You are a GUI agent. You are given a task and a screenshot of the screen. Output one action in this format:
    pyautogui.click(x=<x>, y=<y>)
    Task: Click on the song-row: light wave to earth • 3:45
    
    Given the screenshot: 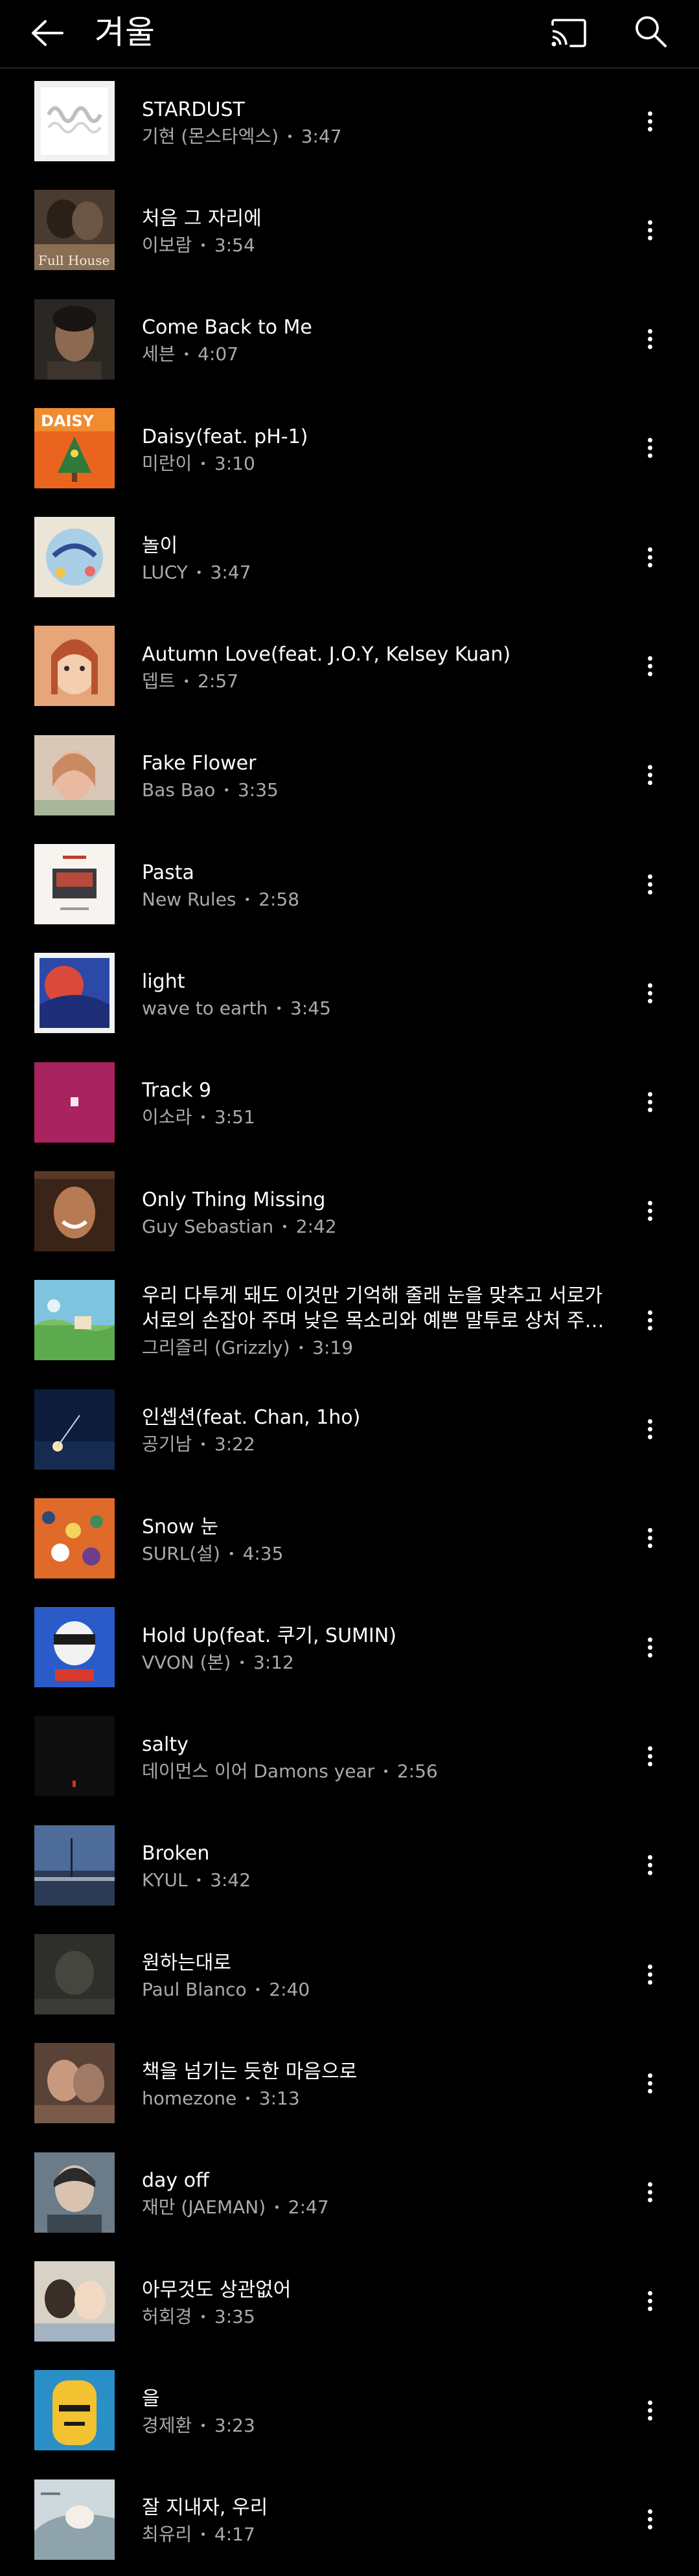 What is the action you would take?
    pyautogui.click(x=349, y=994)
    